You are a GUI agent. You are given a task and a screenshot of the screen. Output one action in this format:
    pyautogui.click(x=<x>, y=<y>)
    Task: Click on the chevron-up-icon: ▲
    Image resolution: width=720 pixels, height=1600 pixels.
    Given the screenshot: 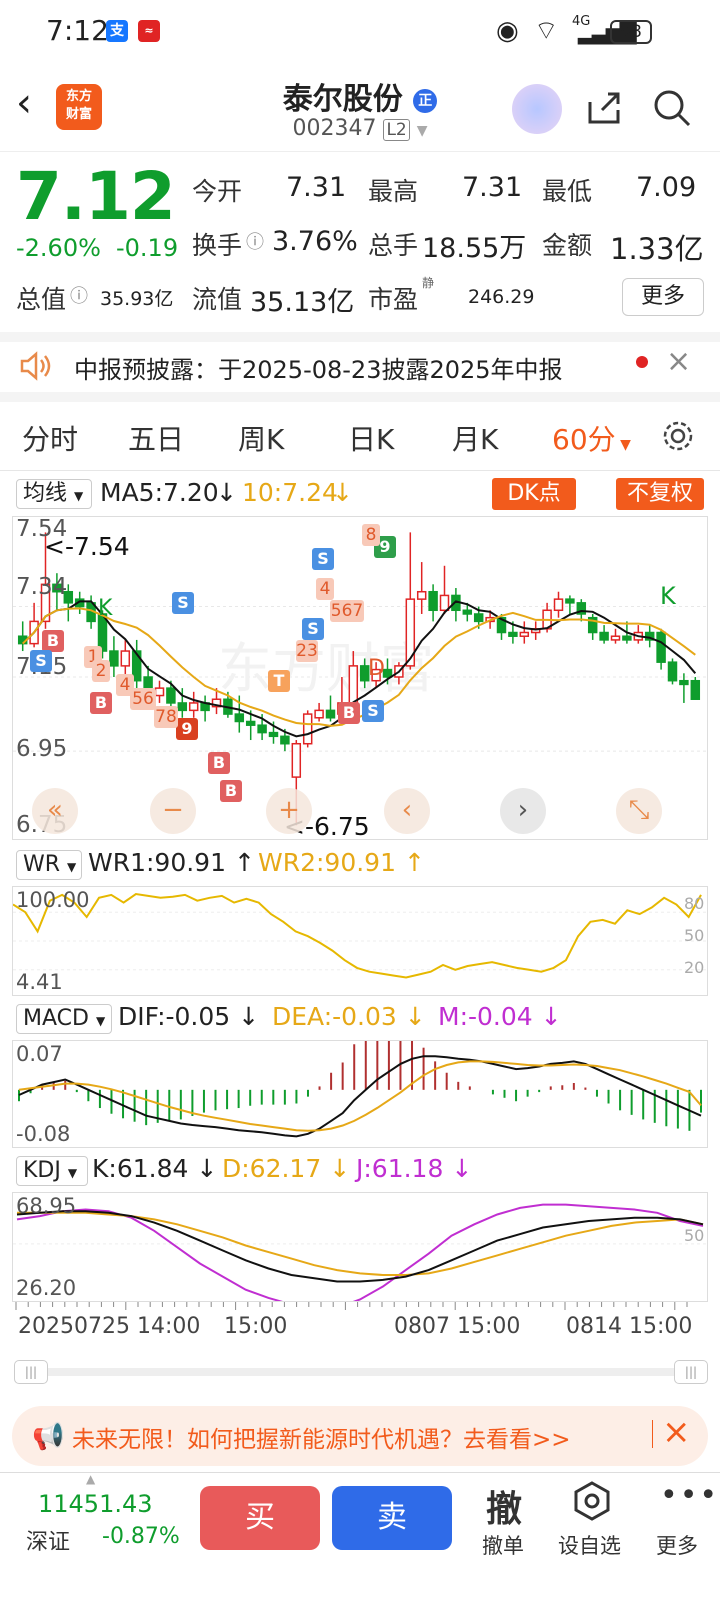 What is the action you would take?
    pyautogui.click(x=90, y=1479)
    